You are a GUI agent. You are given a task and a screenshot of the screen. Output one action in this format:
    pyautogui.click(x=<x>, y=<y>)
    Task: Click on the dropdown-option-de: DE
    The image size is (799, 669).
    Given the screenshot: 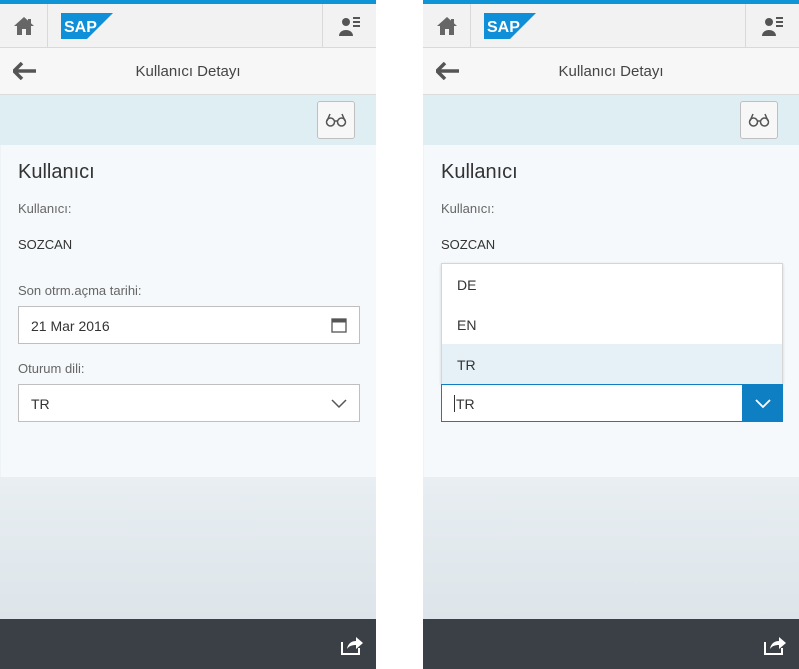 What is the action you would take?
    pyautogui.click(x=612, y=284)
    